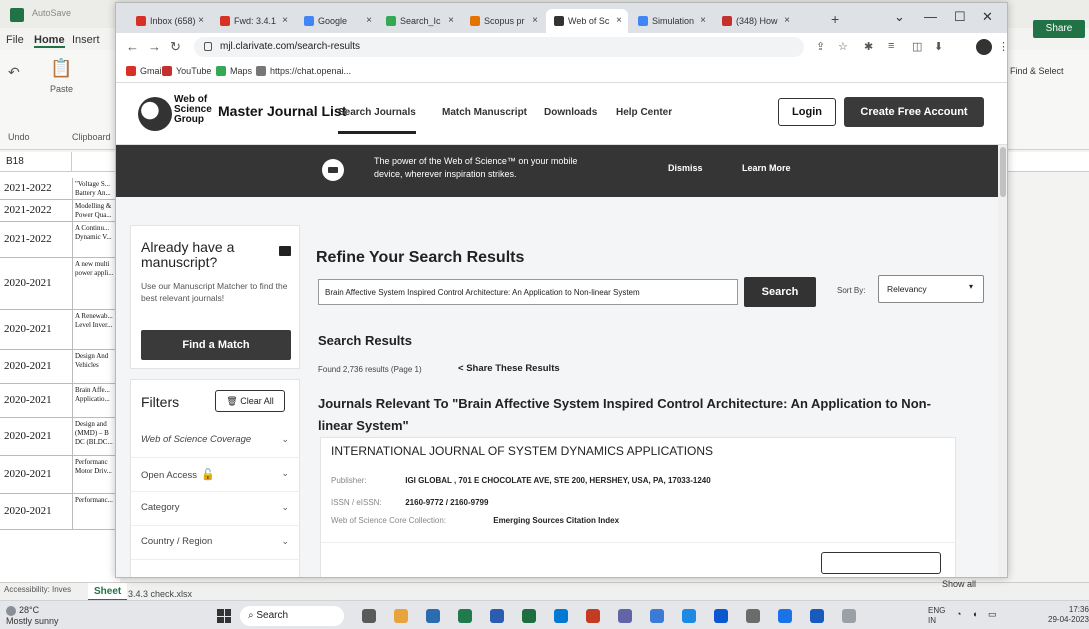 The width and height of the screenshot is (1089, 629). Describe the element at coordinates (499, 47) in the screenshot. I see `address-bar: mjl.clarivate.com/search-results` at that location.